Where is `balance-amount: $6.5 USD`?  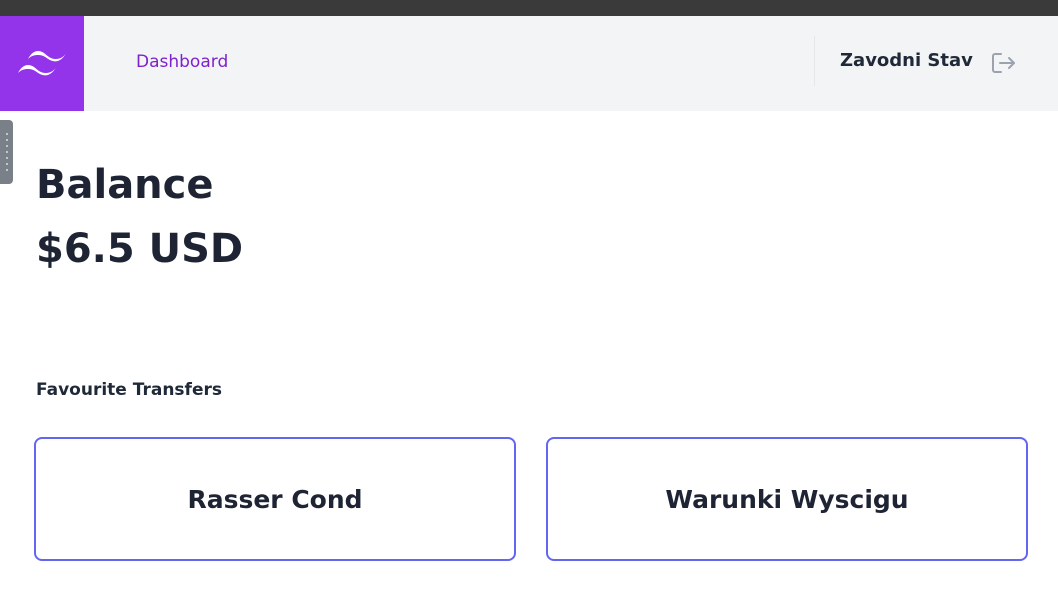
balance-amount: $6.5 USD is located at coordinates (140, 249).